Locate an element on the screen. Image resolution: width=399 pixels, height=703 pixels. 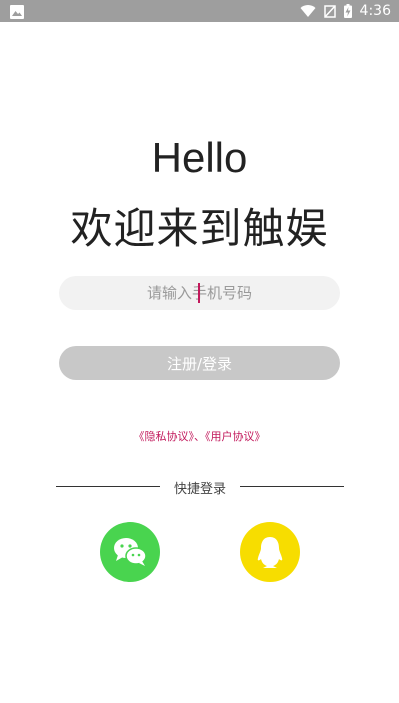
user-agreement-link: 《用户协议》 is located at coordinates (235, 436).